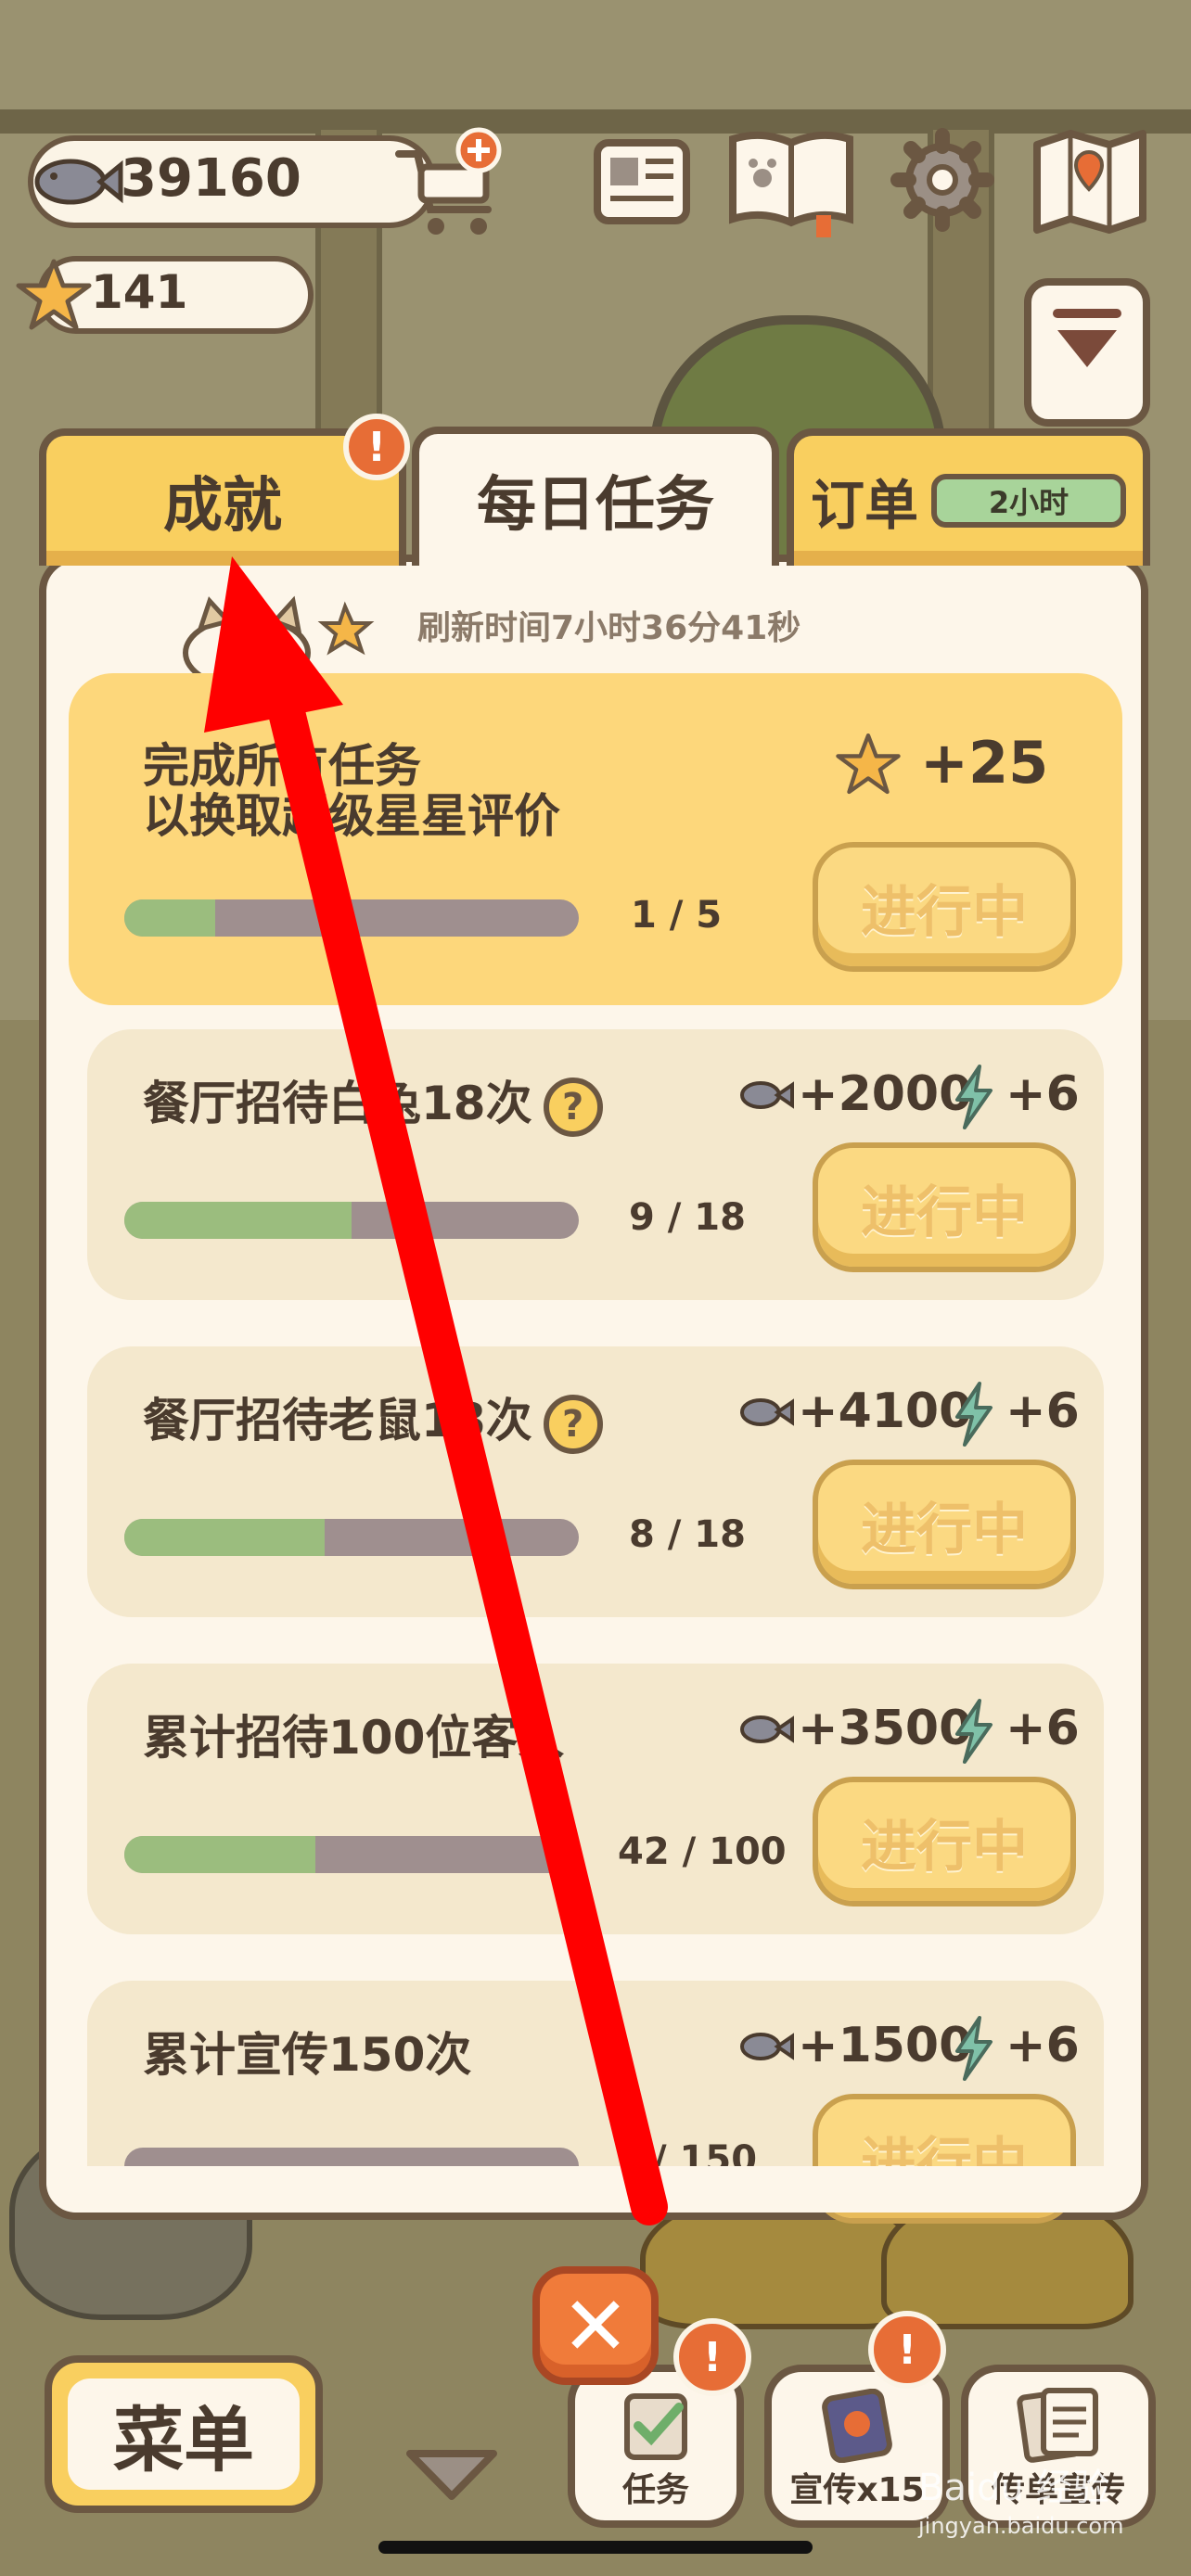  I want to click on catalog-button, so click(791, 181).